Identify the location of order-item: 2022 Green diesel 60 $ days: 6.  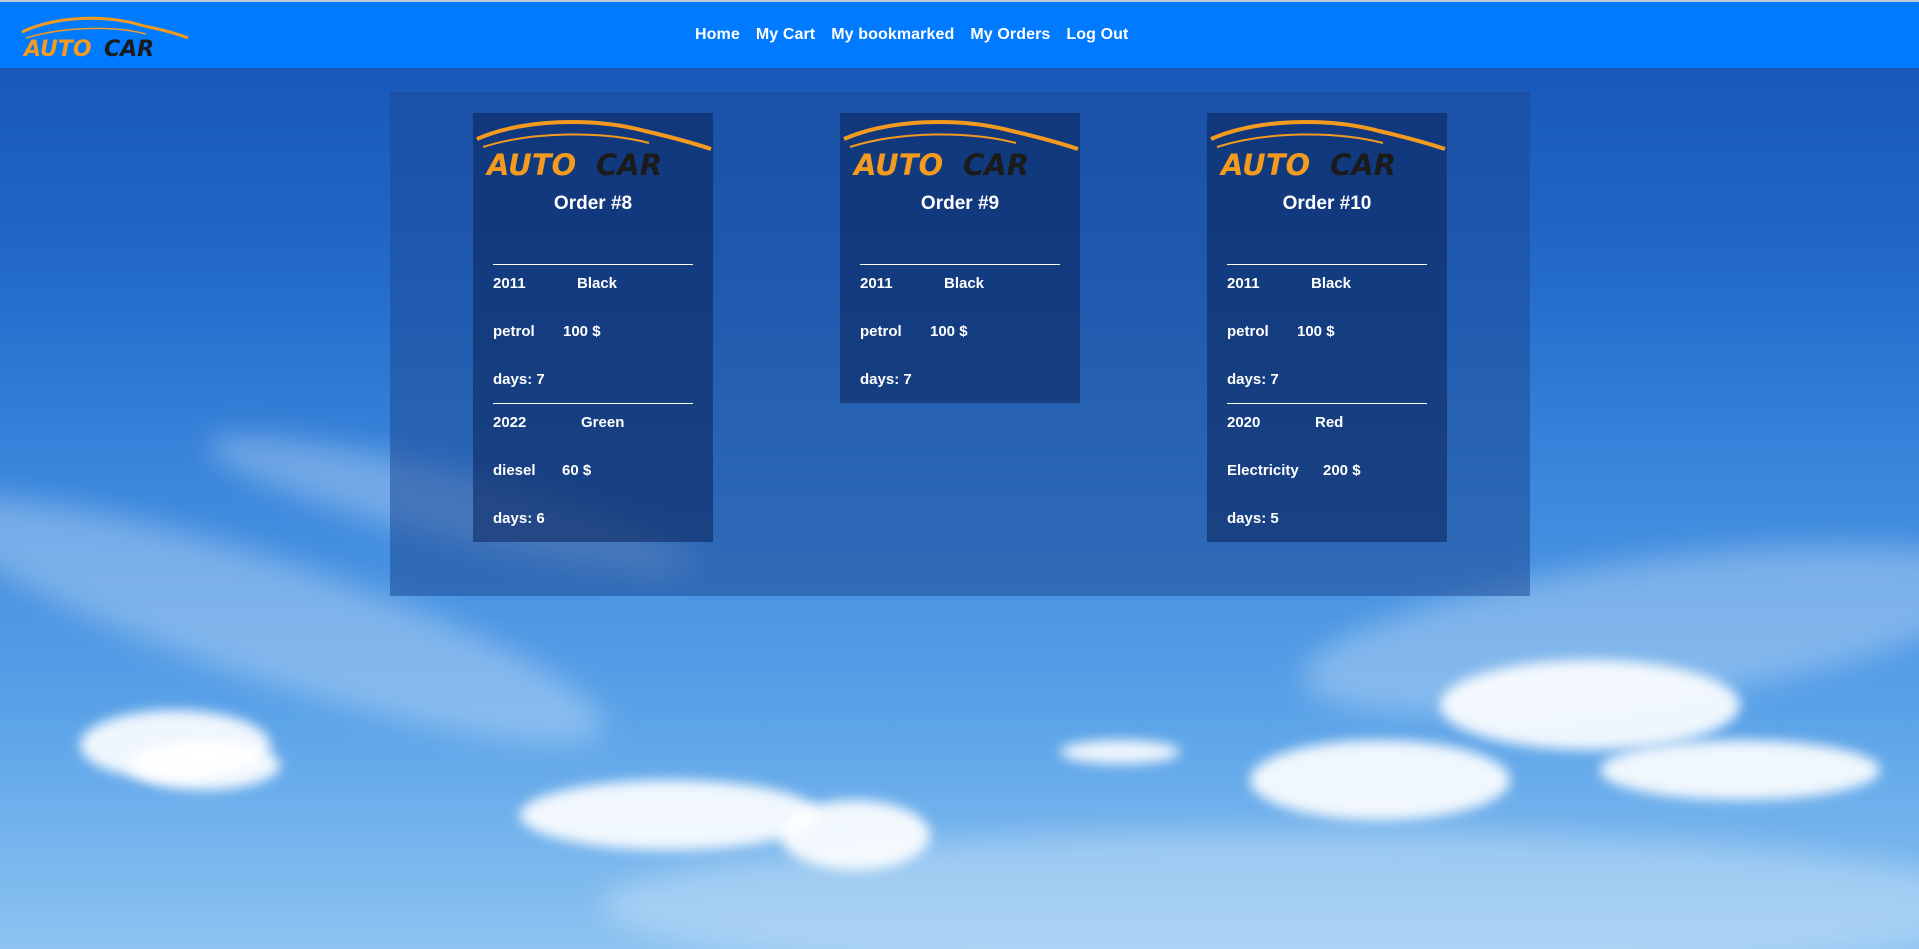
(593, 472).